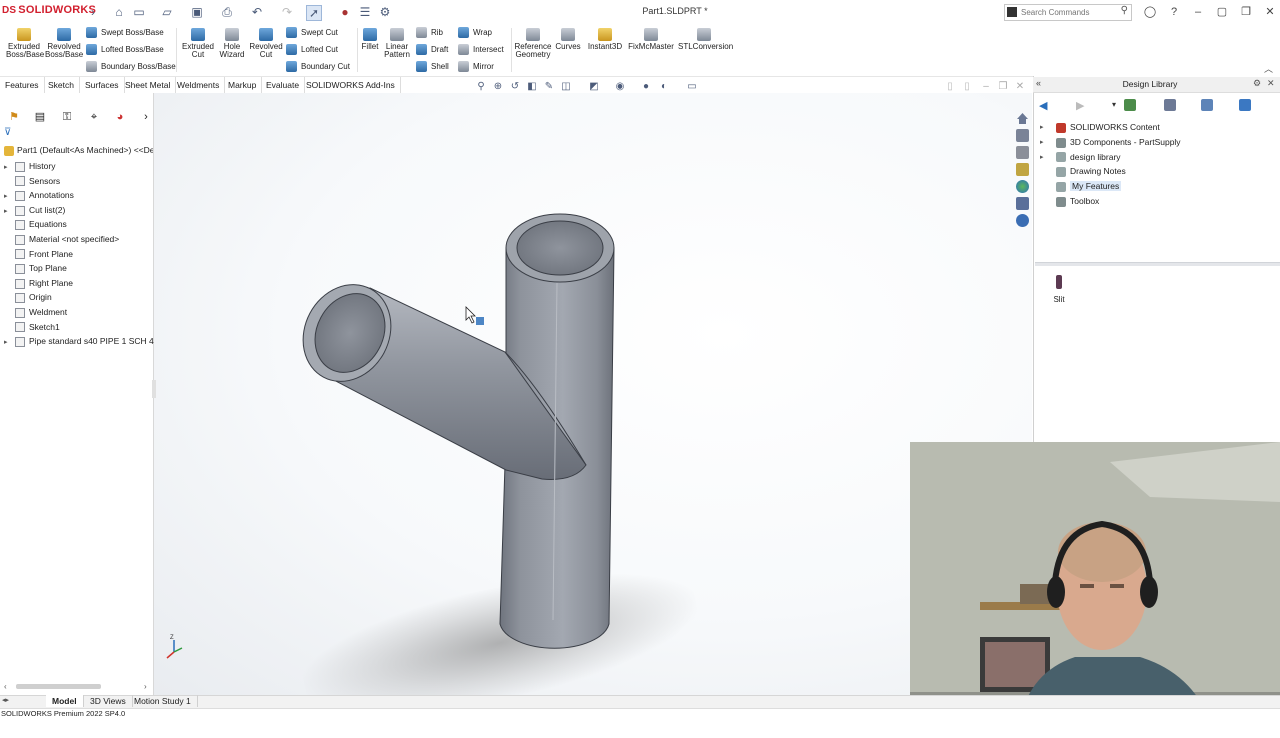 The image size is (1280, 738). Describe the element at coordinates (63, 713) in the screenshot. I see `status-text: SOLIDWORKS Premium 2022 SP4.0` at that location.